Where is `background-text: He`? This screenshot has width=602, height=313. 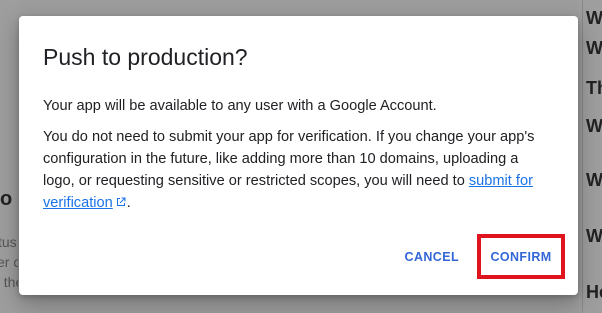
background-text: He is located at coordinates (594, 292).